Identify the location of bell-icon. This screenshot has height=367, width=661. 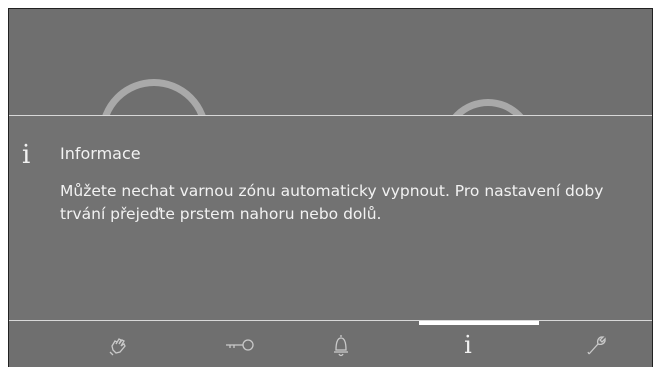
(341, 346).